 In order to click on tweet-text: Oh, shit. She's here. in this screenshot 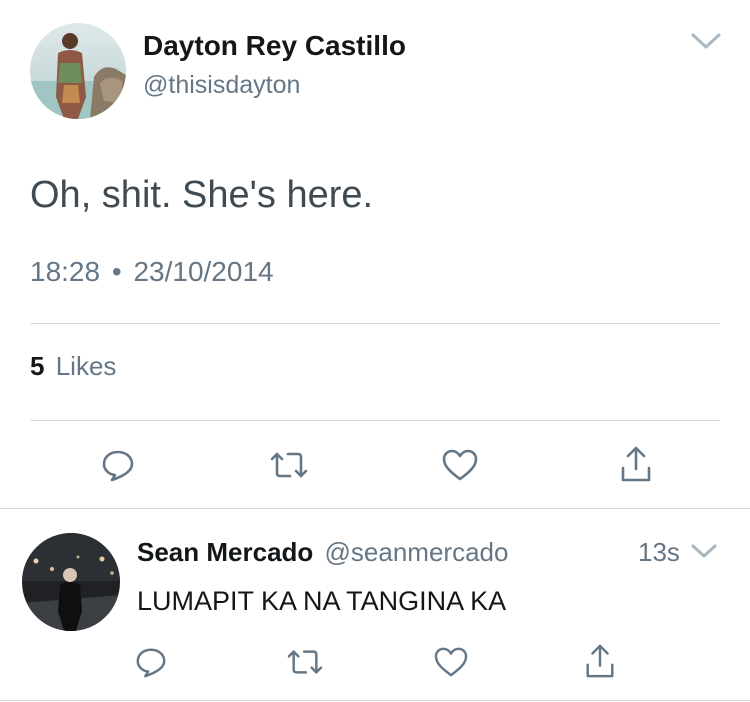, I will do `click(202, 195)`.